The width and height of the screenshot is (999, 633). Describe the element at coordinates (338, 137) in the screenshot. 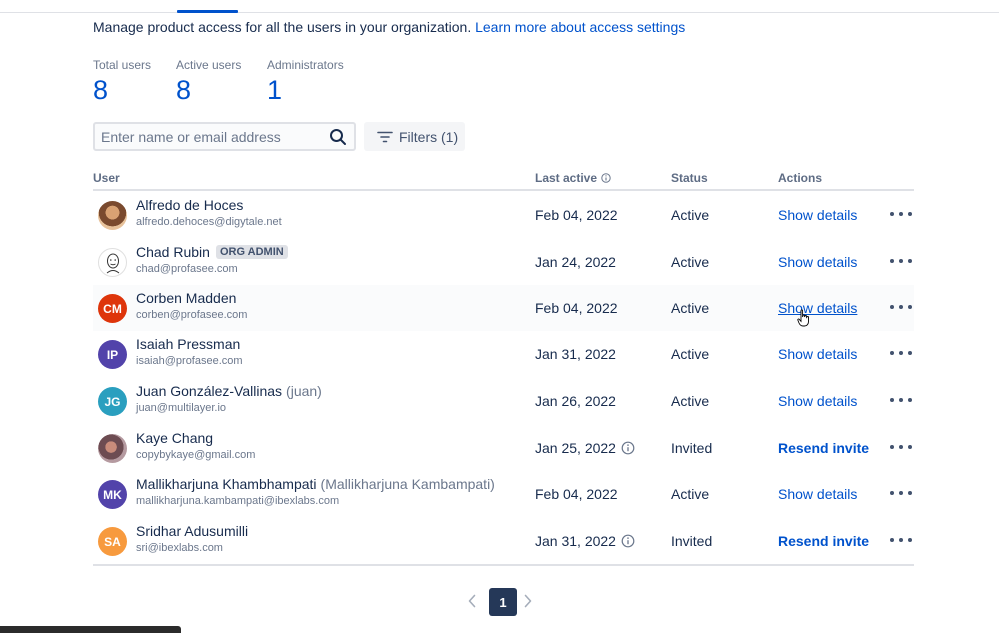

I see `search-icon` at that location.